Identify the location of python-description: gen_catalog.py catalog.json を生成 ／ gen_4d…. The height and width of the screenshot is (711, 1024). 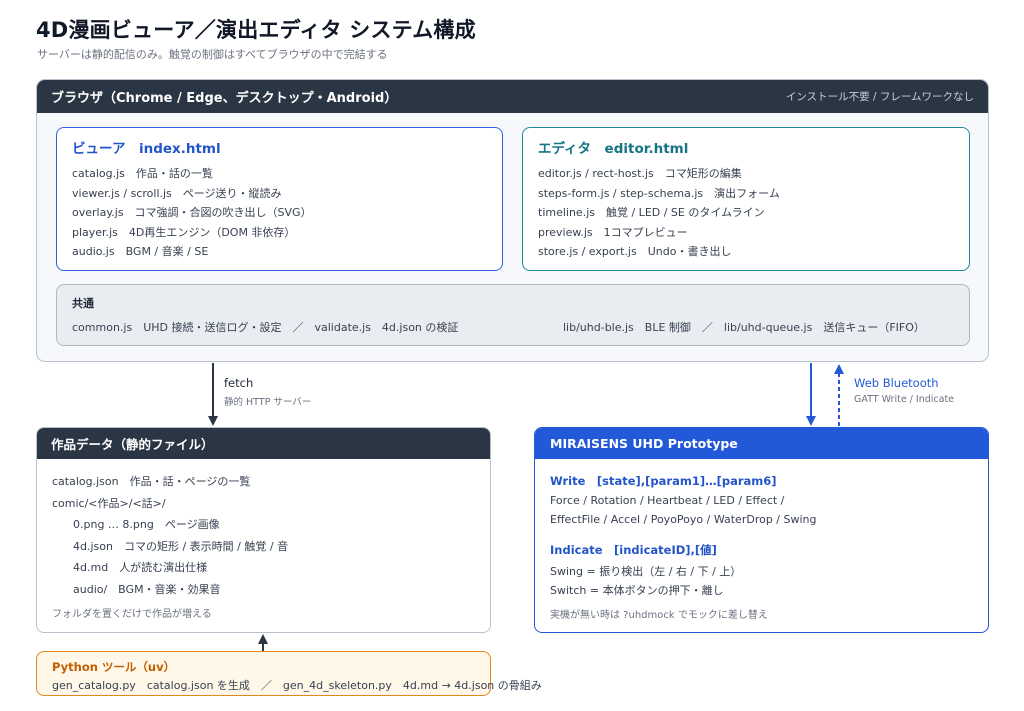
(297, 685).